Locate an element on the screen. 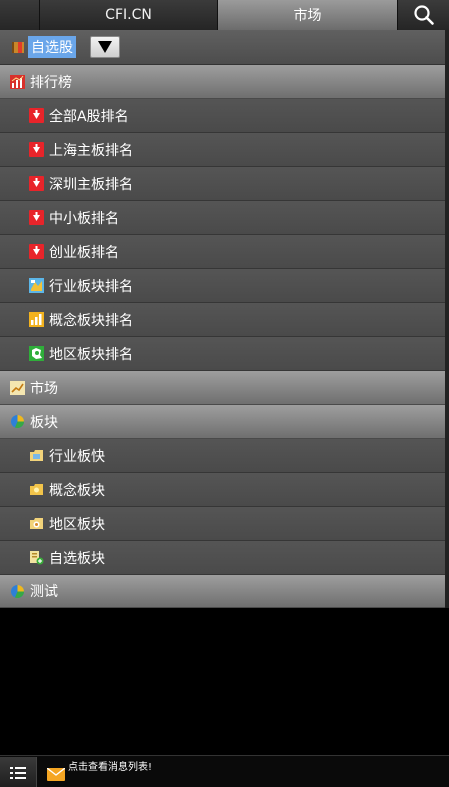 This screenshot has height=787, width=449. test-header-label: 测试 is located at coordinates (44, 592).